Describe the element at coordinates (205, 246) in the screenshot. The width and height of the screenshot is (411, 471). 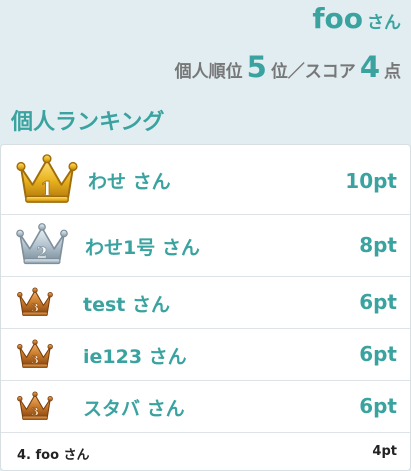
I see `ranking-row: 2 わせ1号 さん 8pt` at that location.